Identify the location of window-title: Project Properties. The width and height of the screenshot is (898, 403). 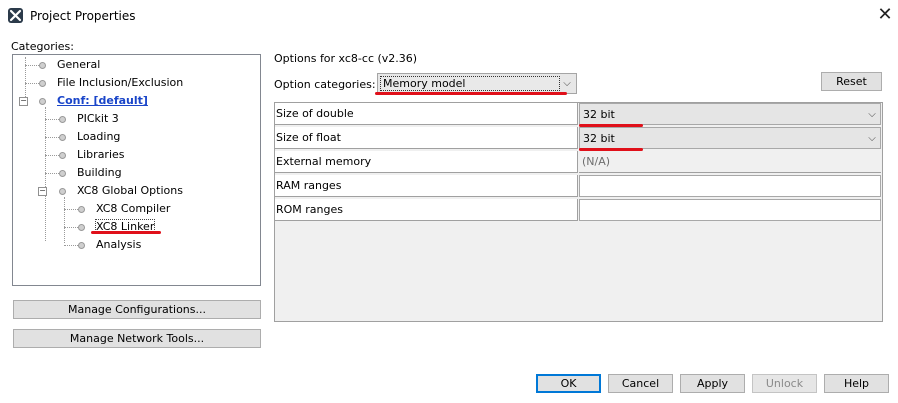
(83, 16).